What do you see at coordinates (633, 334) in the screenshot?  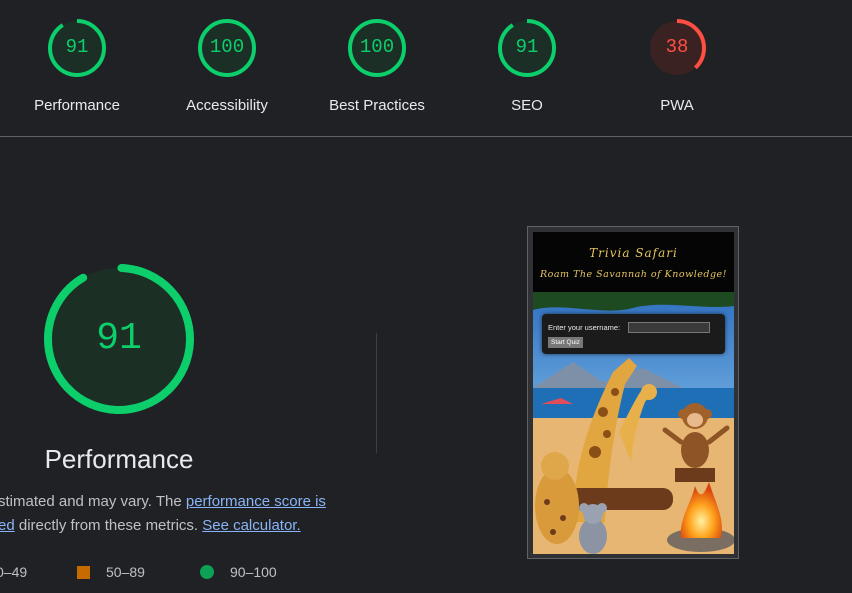 I see `login-card: Enter your username: Start Quiz` at bounding box center [633, 334].